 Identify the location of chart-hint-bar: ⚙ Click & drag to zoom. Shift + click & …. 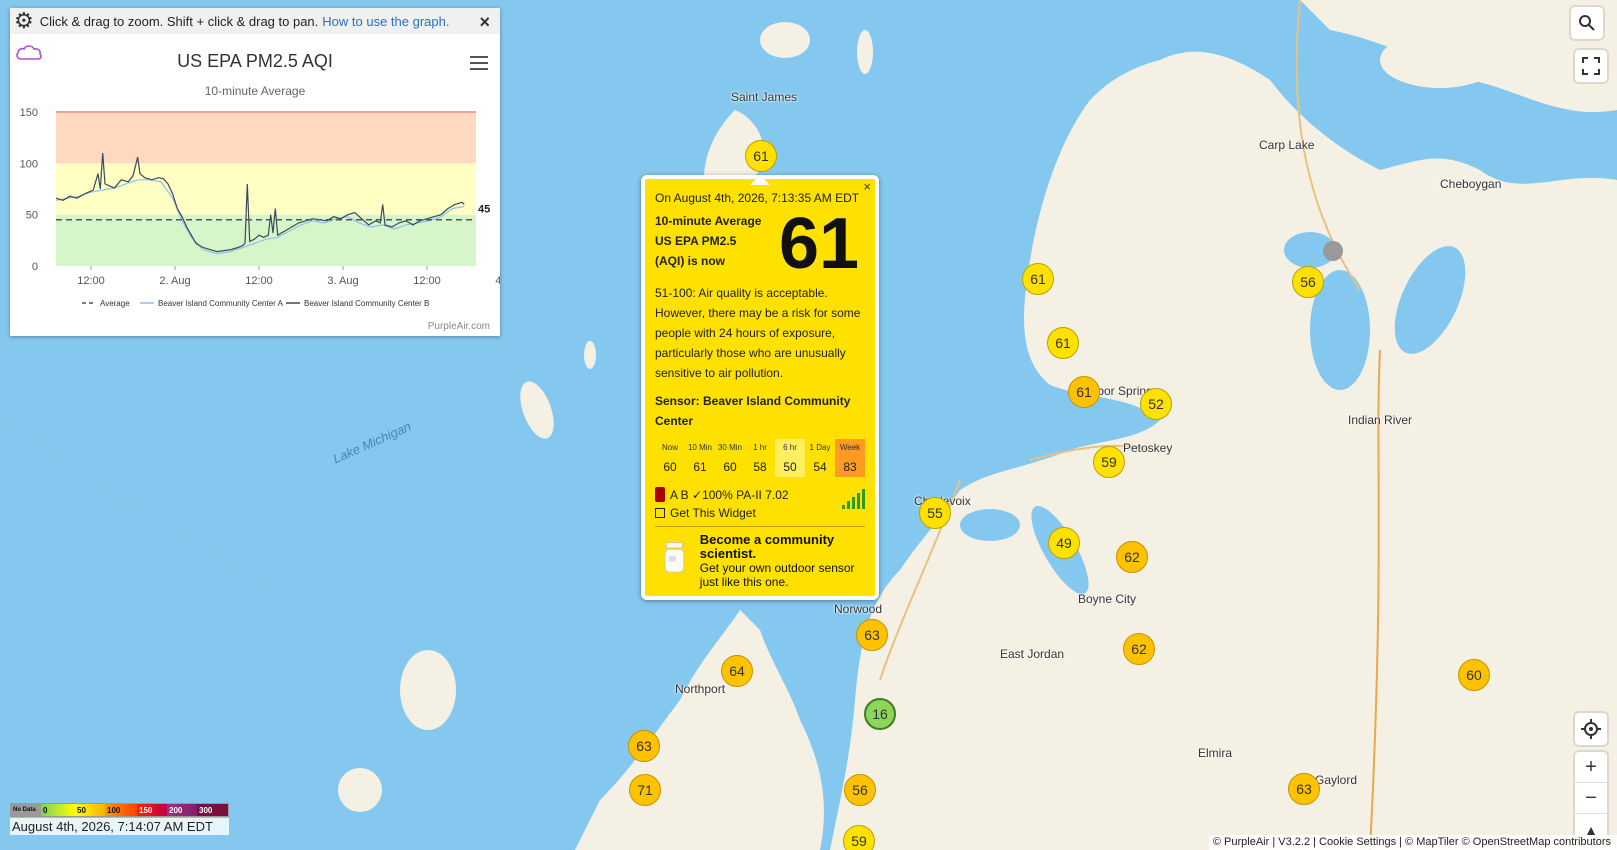
(255, 21).